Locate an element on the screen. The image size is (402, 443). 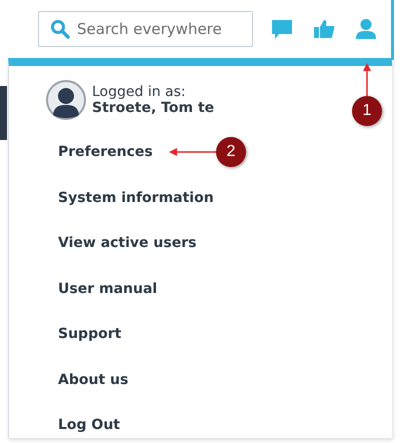
search-field: Search everywhere is located at coordinates (145, 29).